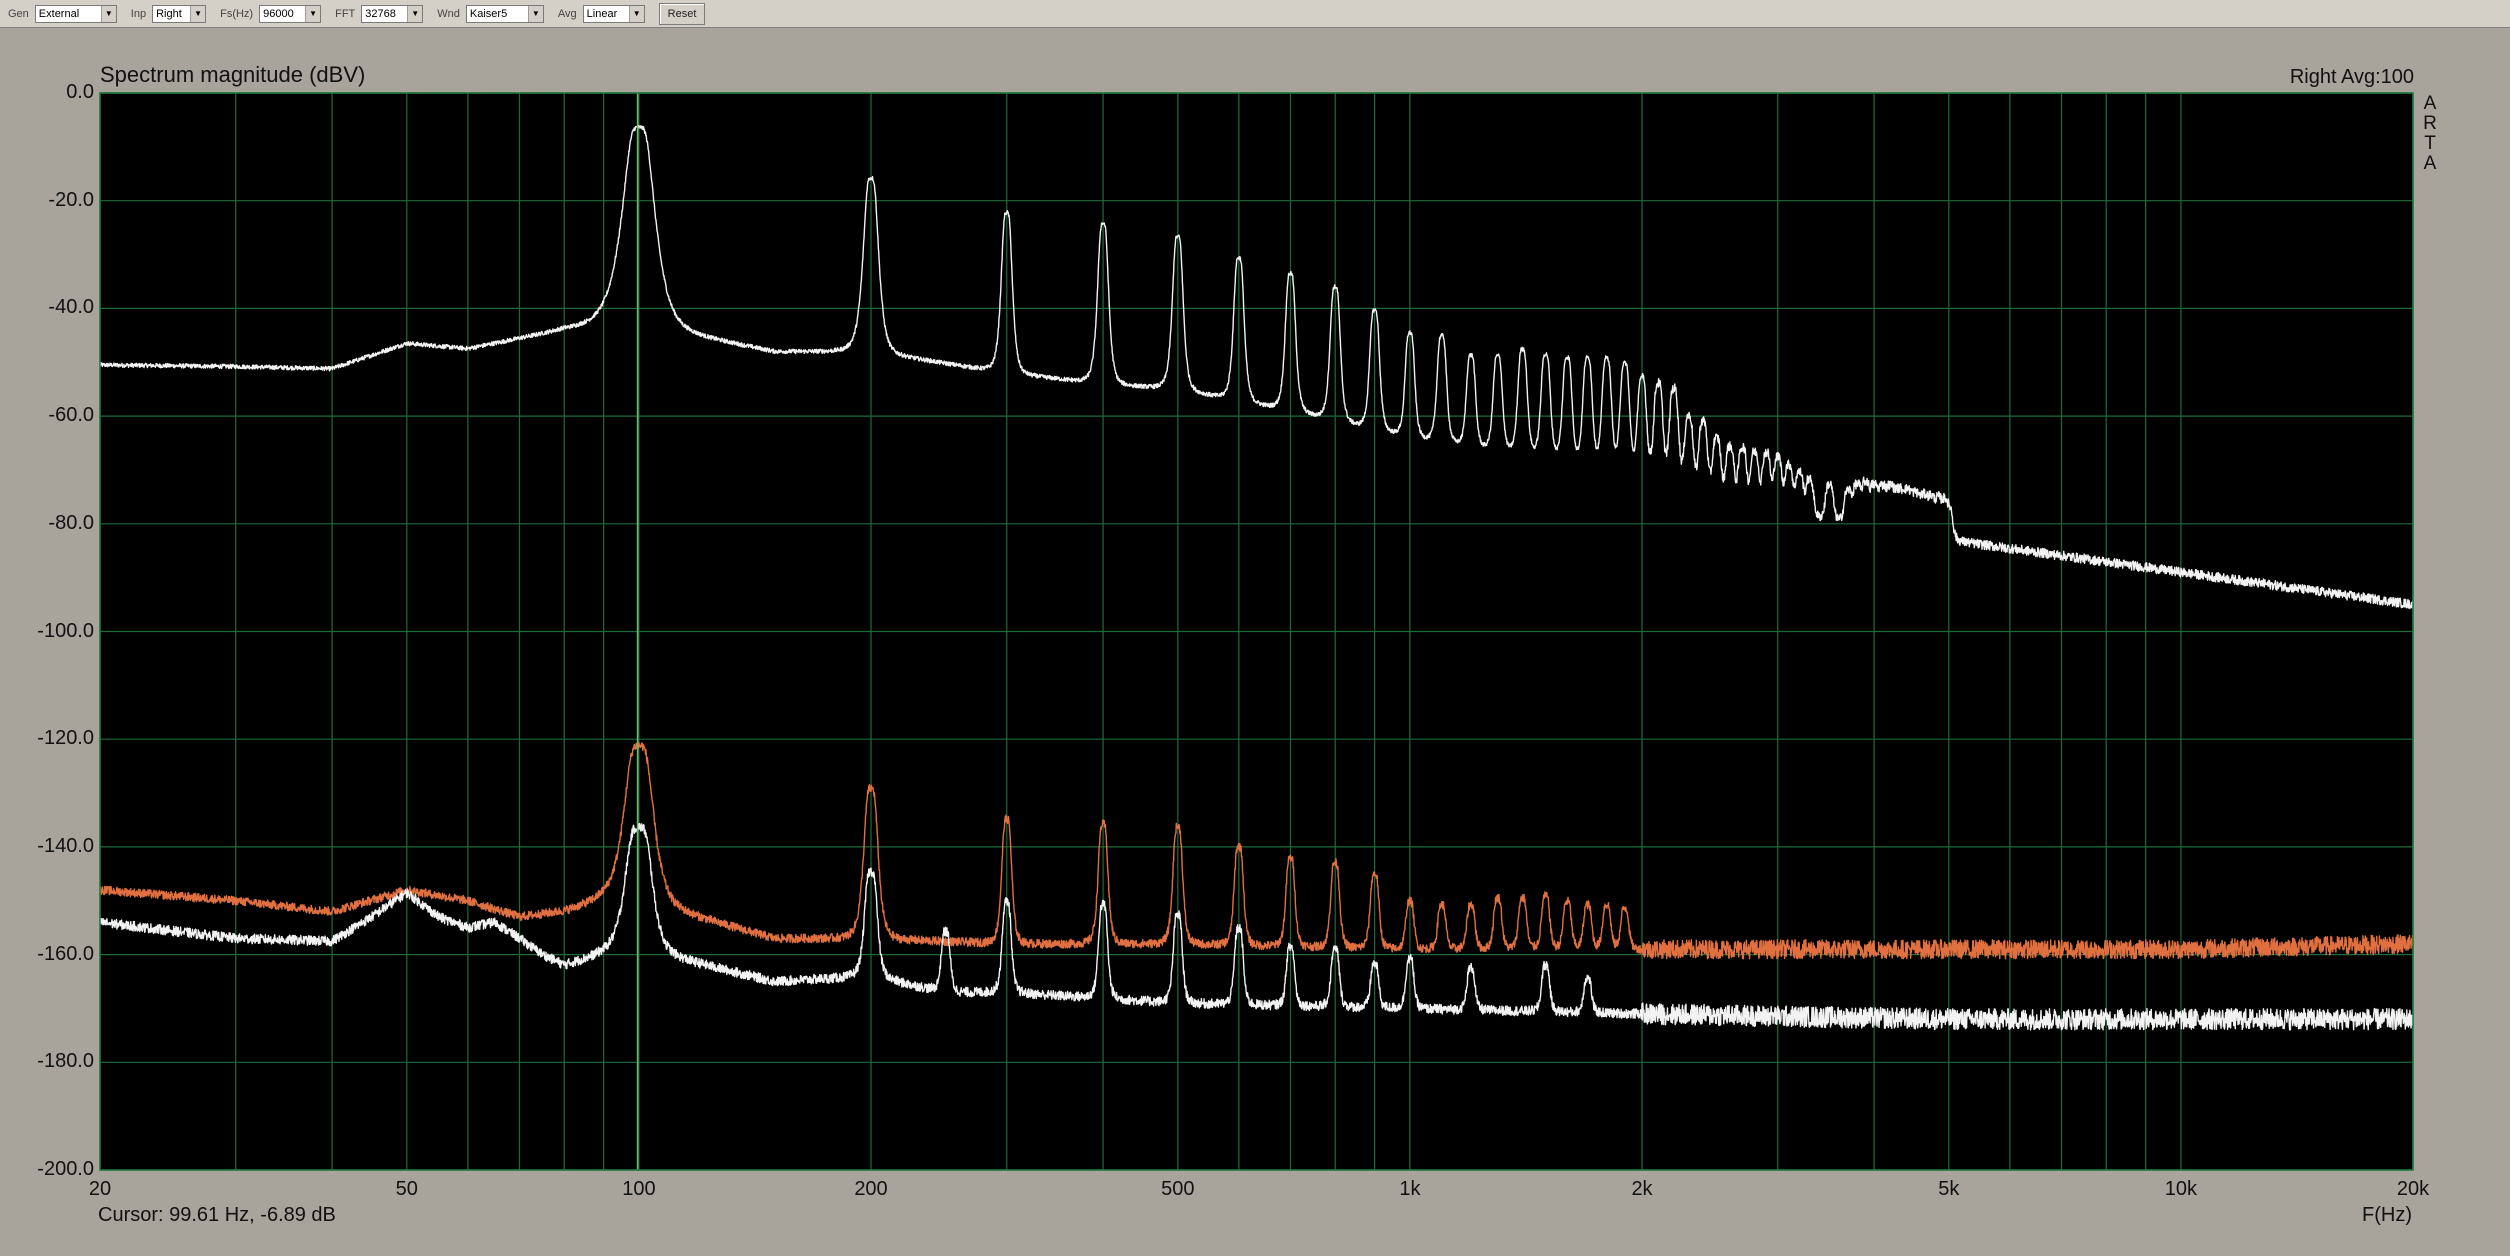 This screenshot has width=2510, height=1256. I want to click on y-tick-label: -140.0, so click(65, 845).